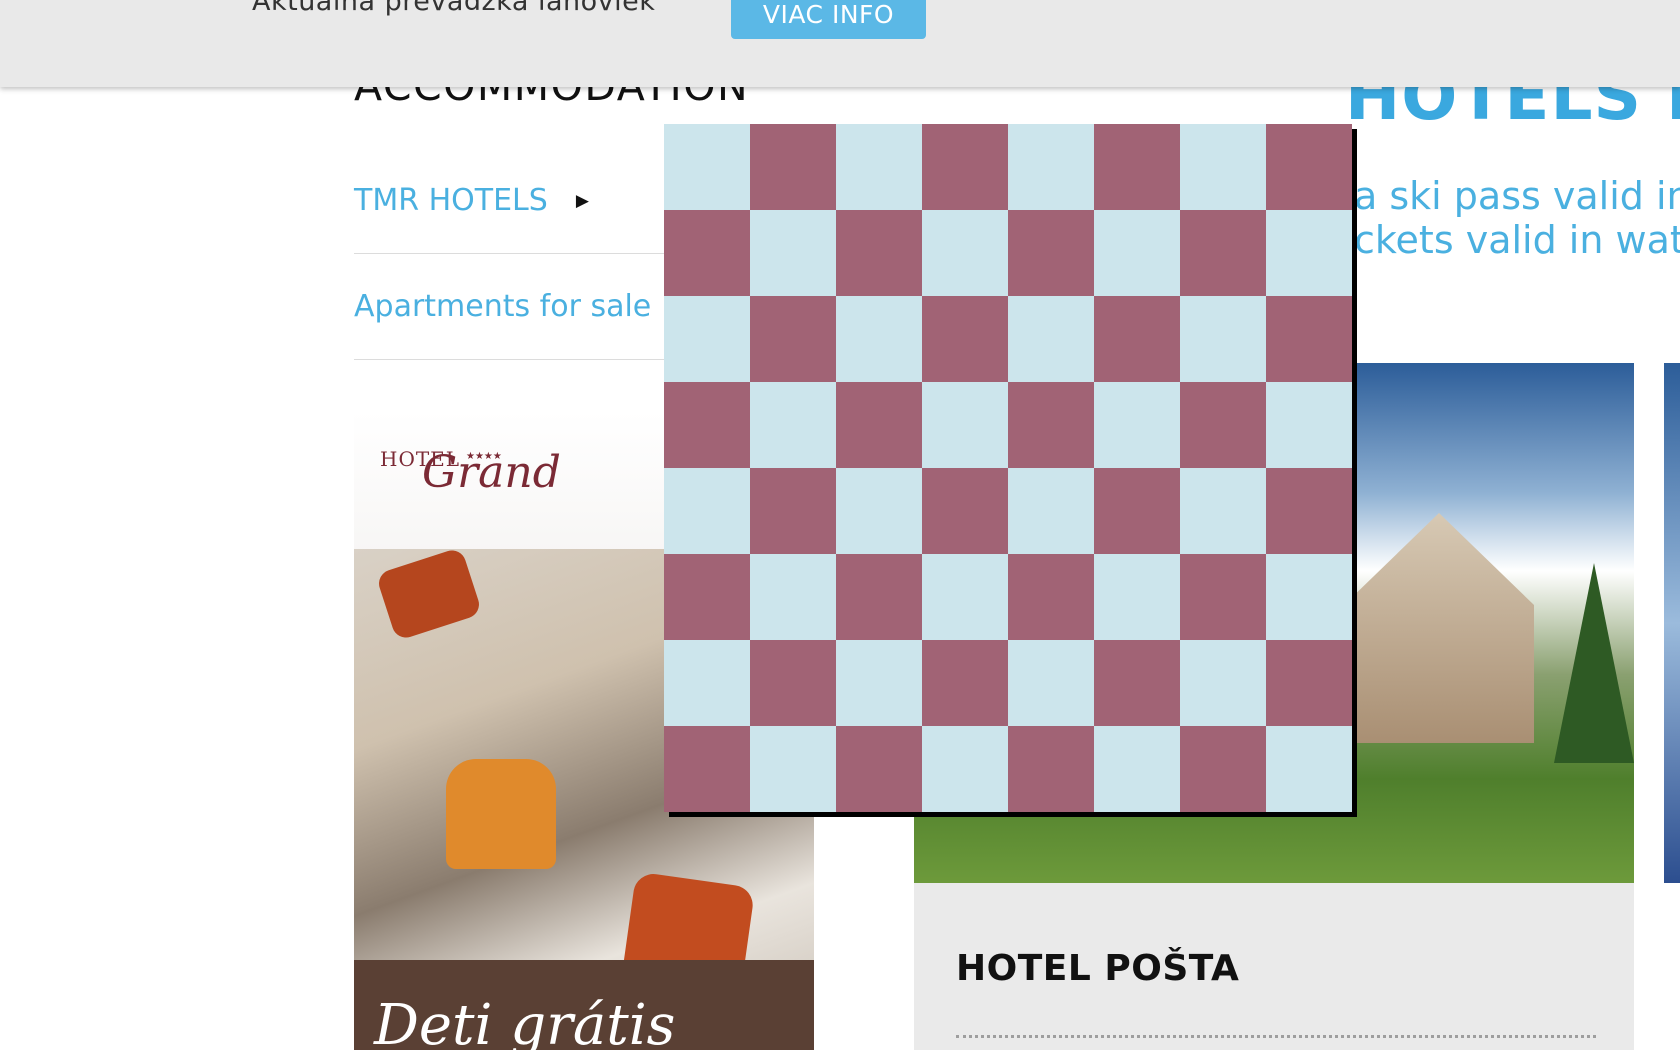 The image size is (1680, 1050). Describe the element at coordinates (454, 8) in the screenshot. I see `lift-status-text: Aktuálna prevádzka lanoviek` at that location.